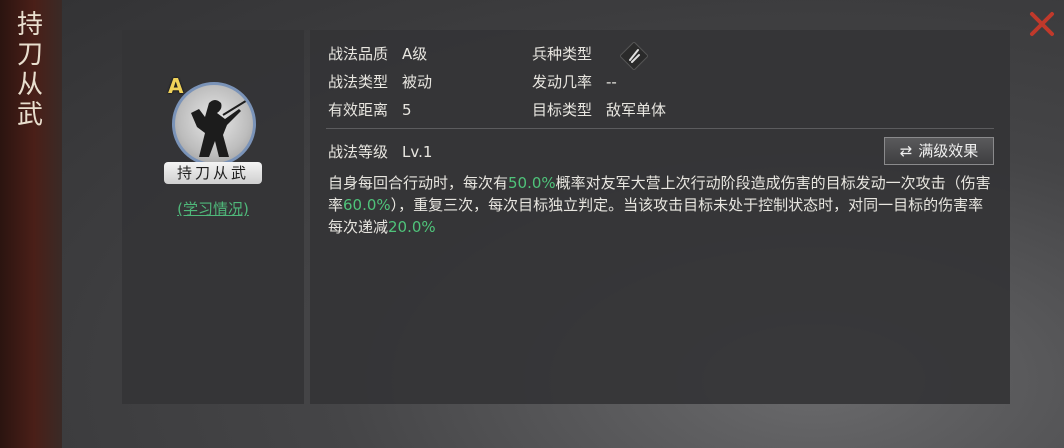 The image size is (1064, 448). Describe the element at coordinates (599, 110) in the screenshot. I see `attr-target: 目标类型 敌军单体` at that location.